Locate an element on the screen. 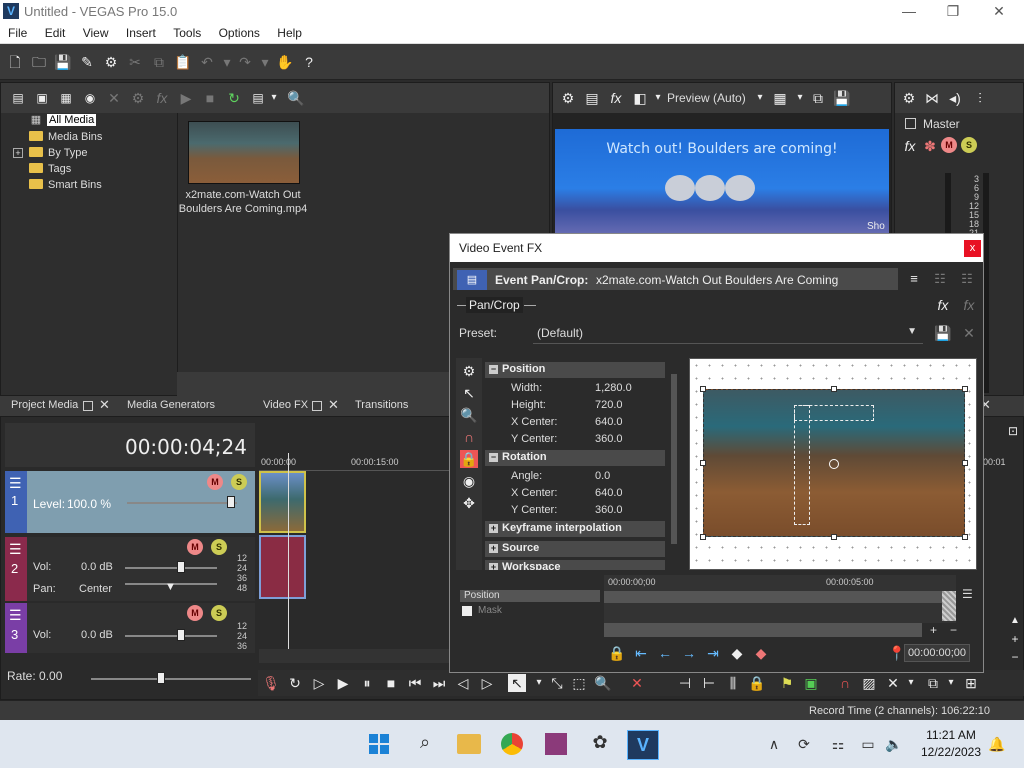 This screenshot has height=768, width=1024. fx-icon: fx is located at coordinates (162, 98).